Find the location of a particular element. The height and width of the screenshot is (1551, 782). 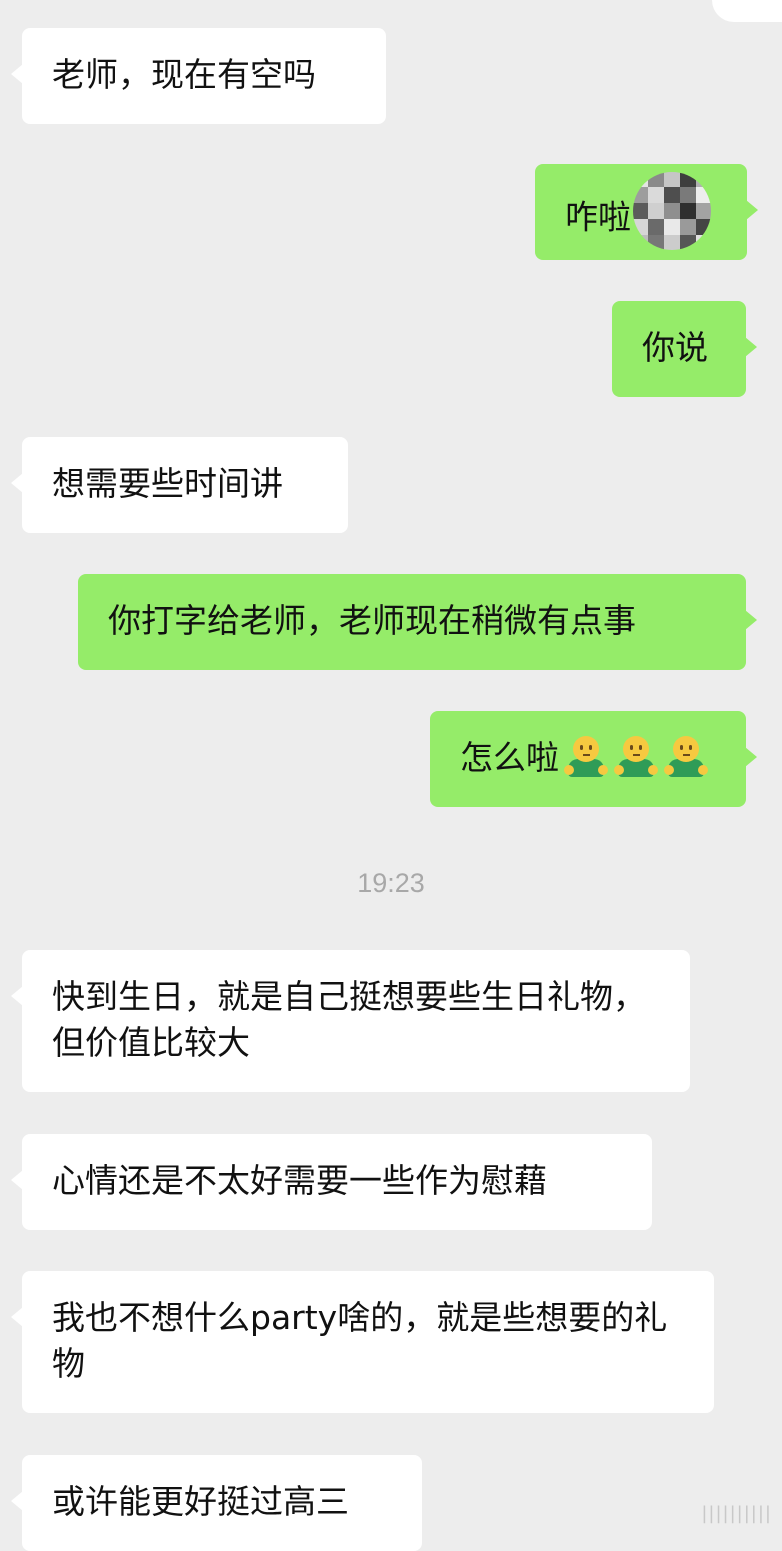

message-text: 快到生日，就是自己挺想要些生日礼物，但价值比较大 is located at coordinates (349, 1019).